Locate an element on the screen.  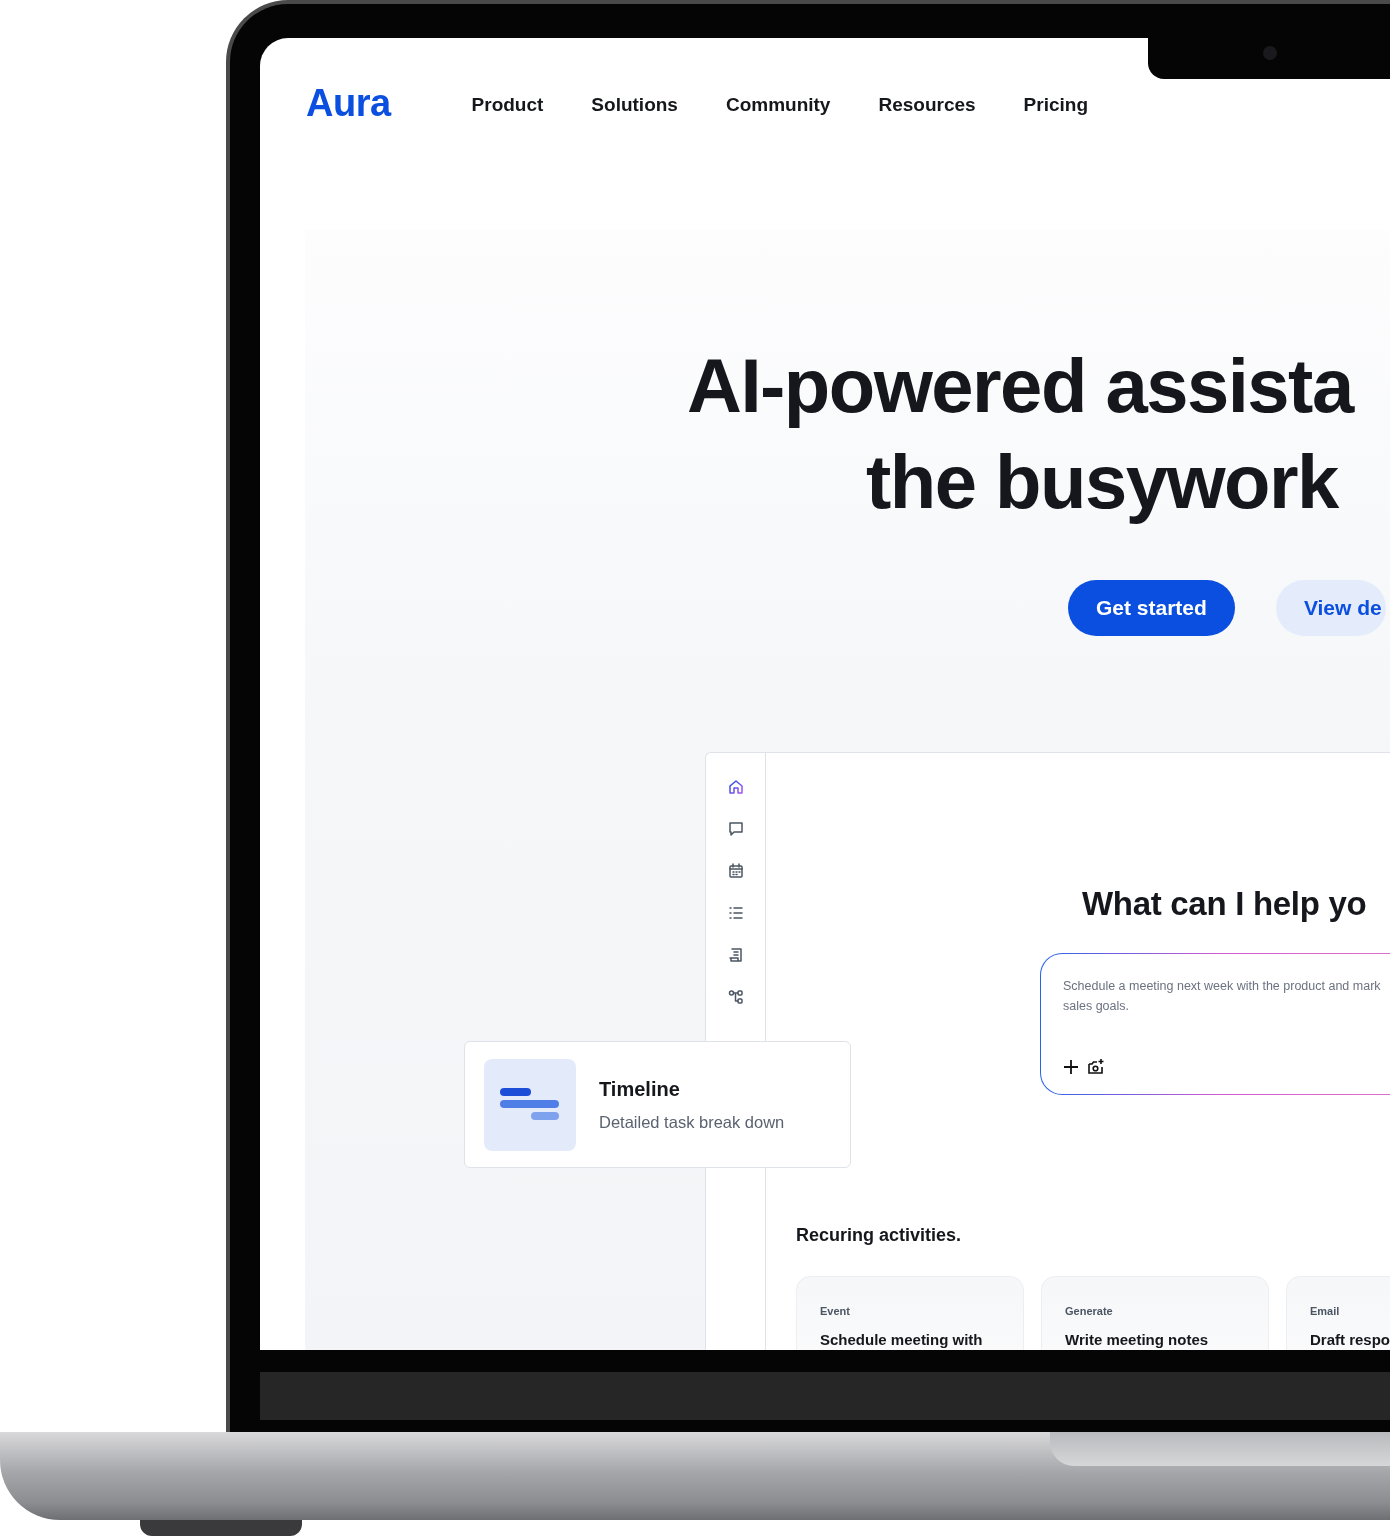
headline: the busywork is located at coordinates (1103, 482).